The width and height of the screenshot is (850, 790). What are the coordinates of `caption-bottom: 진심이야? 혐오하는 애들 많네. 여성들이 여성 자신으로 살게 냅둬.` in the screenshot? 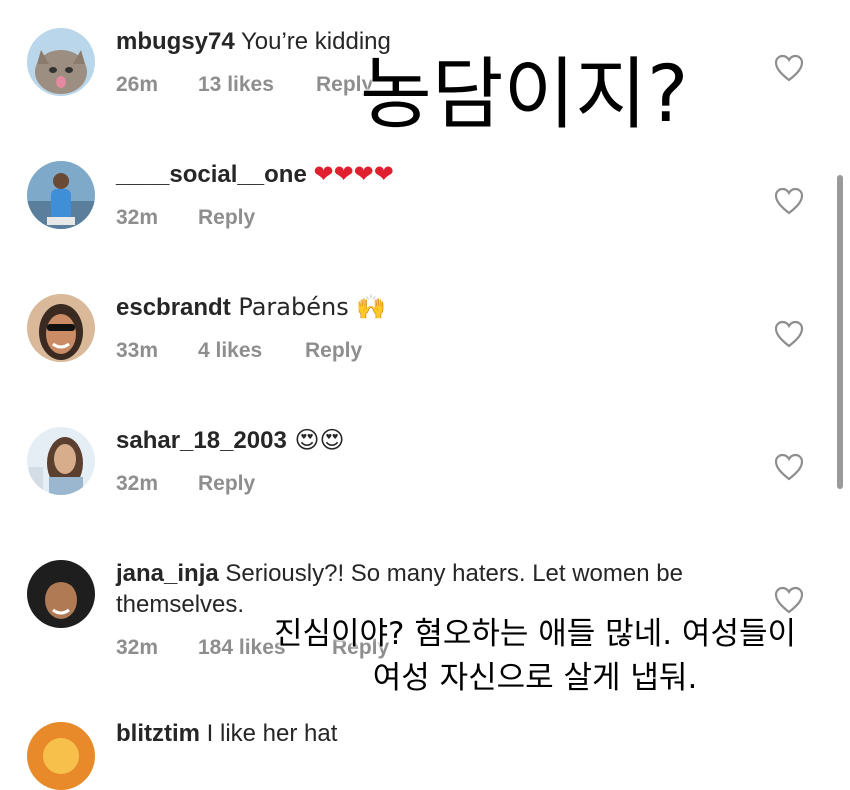 It's located at (535, 656).